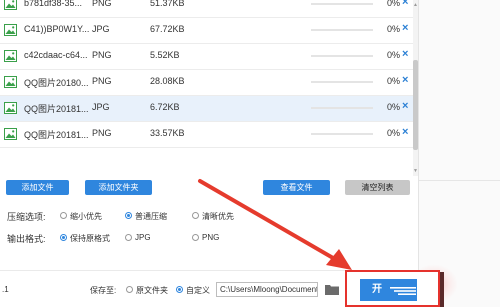 The image size is (500, 307). Describe the element at coordinates (403, 291) in the screenshot. I see `speed-lines-icon` at that location.